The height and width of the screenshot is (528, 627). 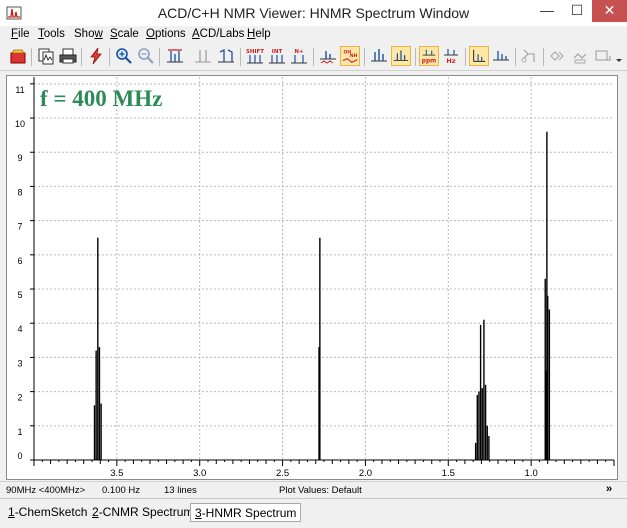 What do you see at coordinates (577, 11) in the screenshot?
I see `maximize-button: ☐` at bounding box center [577, 11].